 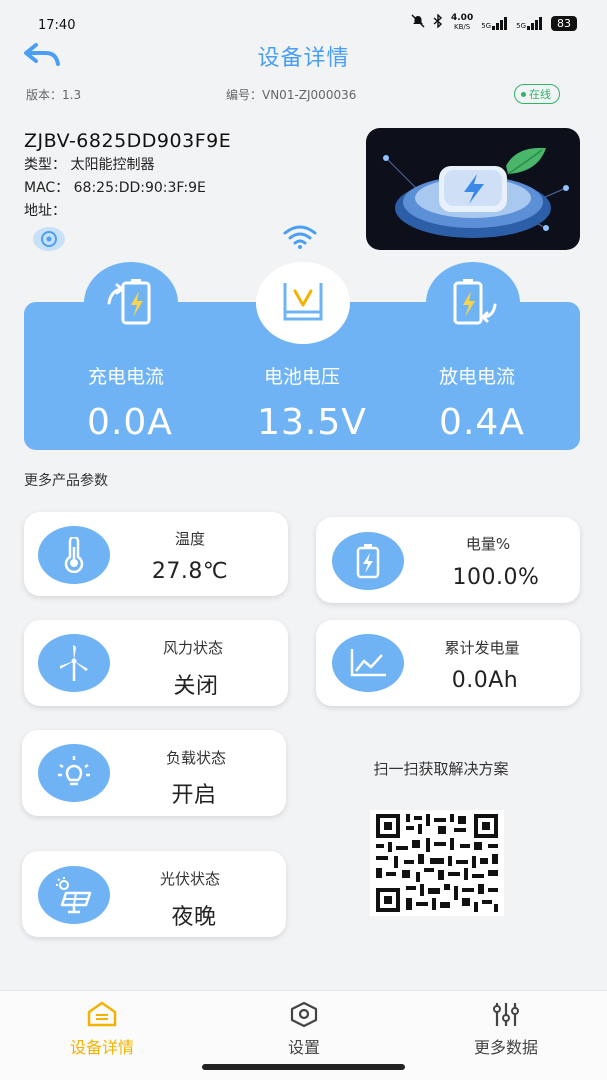 I want to click on pv-icon-badge, so click(x=74, y=895).